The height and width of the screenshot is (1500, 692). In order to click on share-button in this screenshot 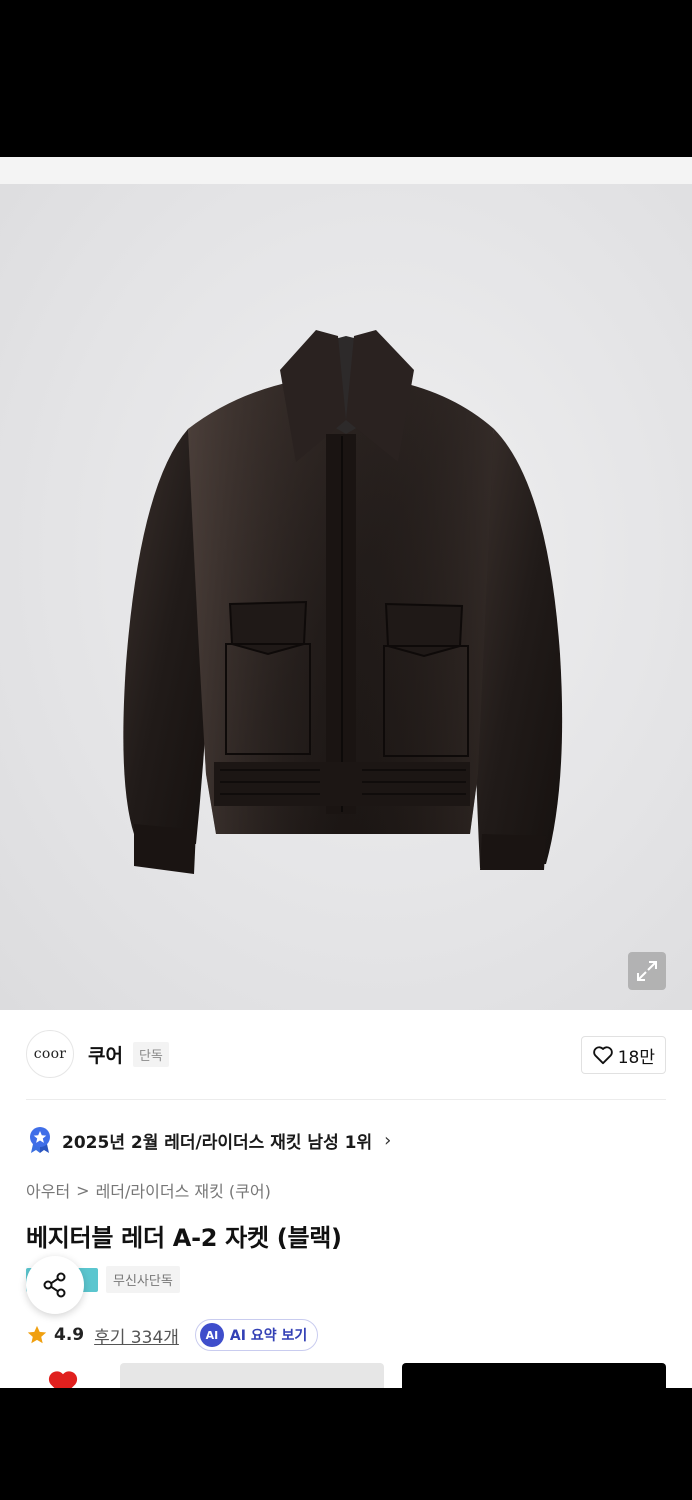, I will do `click(55, 1285)`.